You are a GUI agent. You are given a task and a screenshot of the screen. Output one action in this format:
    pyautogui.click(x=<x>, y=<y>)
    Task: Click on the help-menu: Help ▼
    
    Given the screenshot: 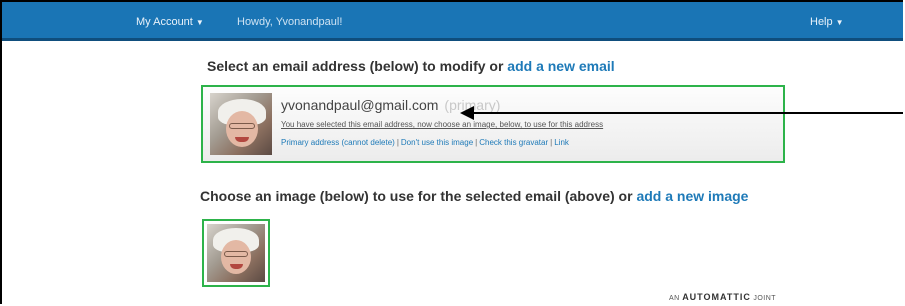 What is the action you would take?
    pyautogui.click(x=827, y=22)
    